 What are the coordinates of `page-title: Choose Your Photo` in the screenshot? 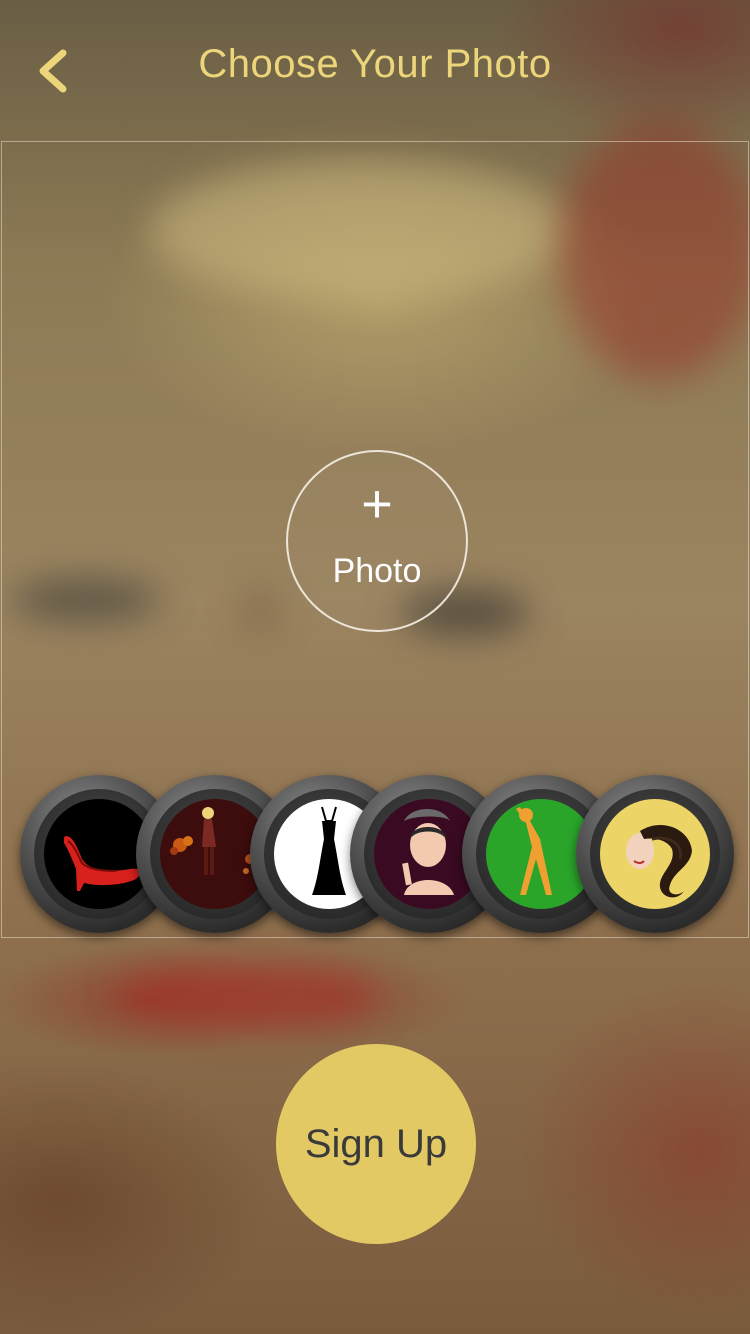 It's located at (375, 64).